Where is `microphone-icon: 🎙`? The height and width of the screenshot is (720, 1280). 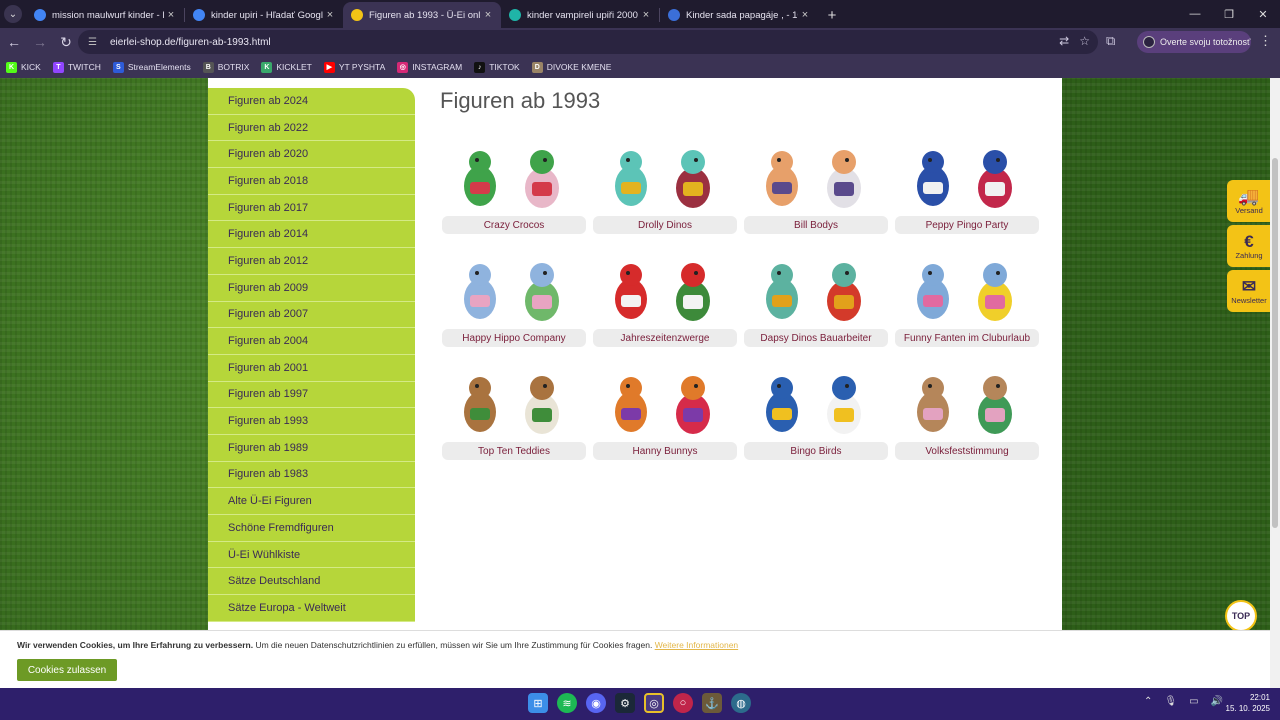 microphone-icon: 🎙 is located at coordinates (1170, 701).